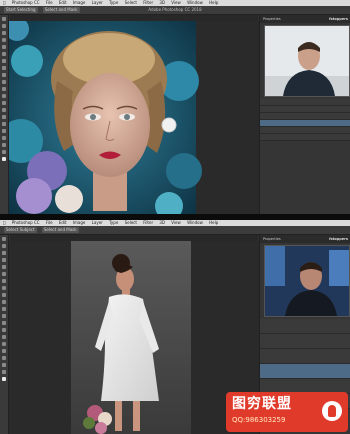 The height and width of the screenshot is (434, 350). I want to click on select-subject-button: Select Subject, so click(20, 230).